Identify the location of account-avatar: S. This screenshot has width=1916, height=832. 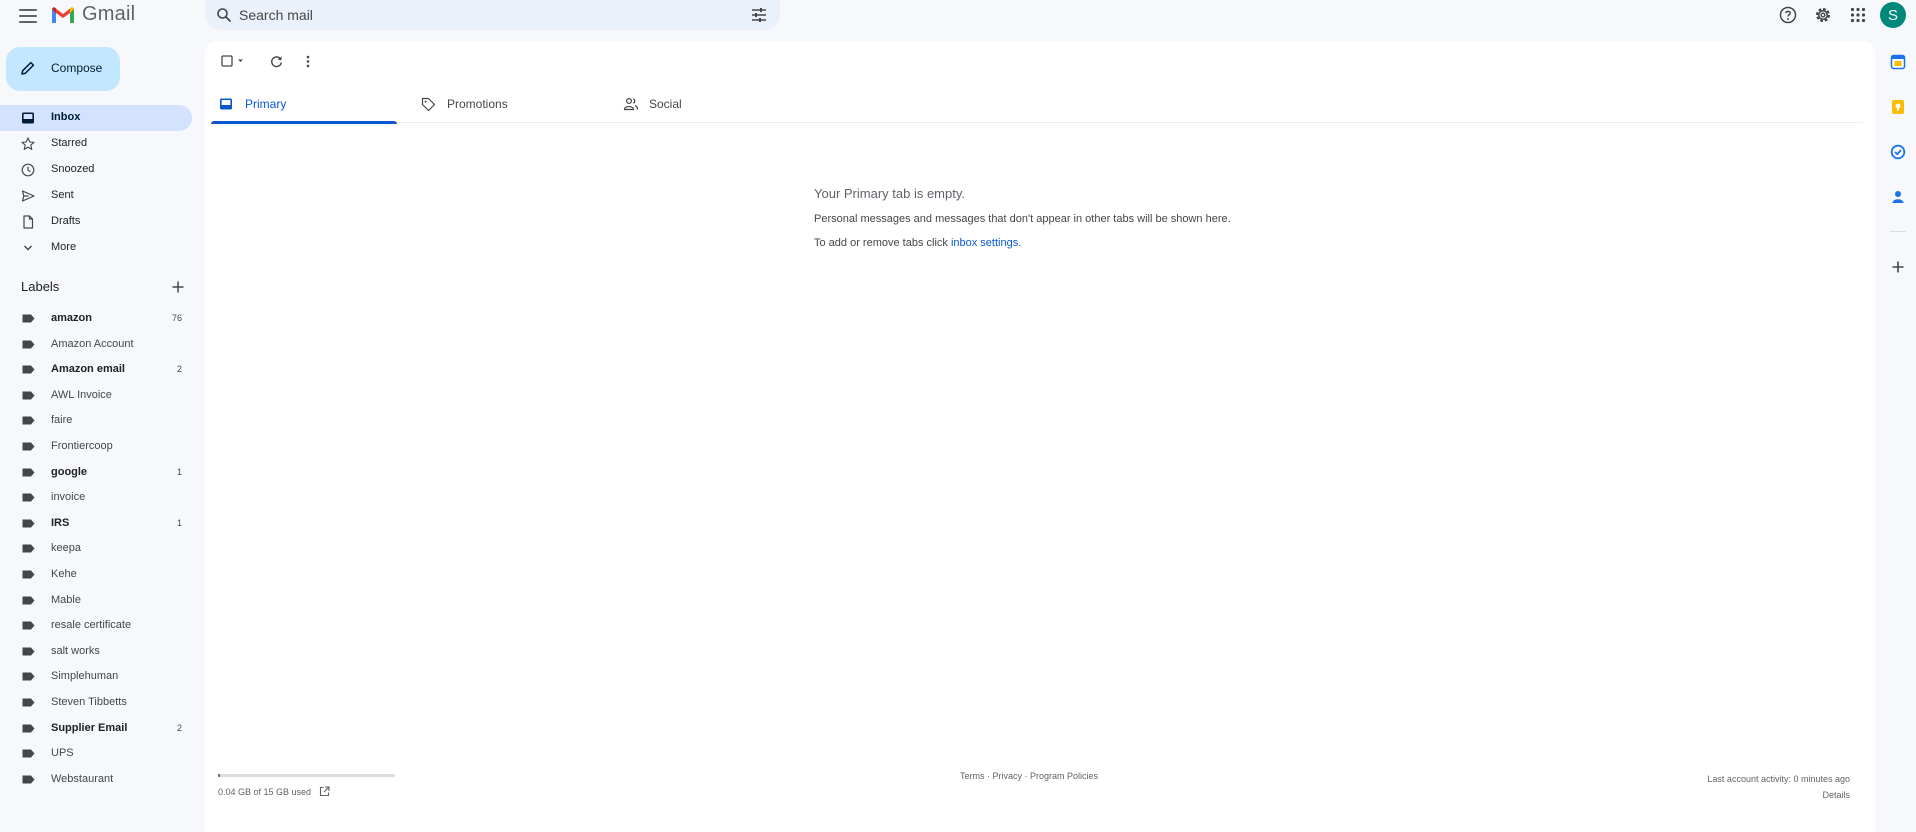
(1893, 15).